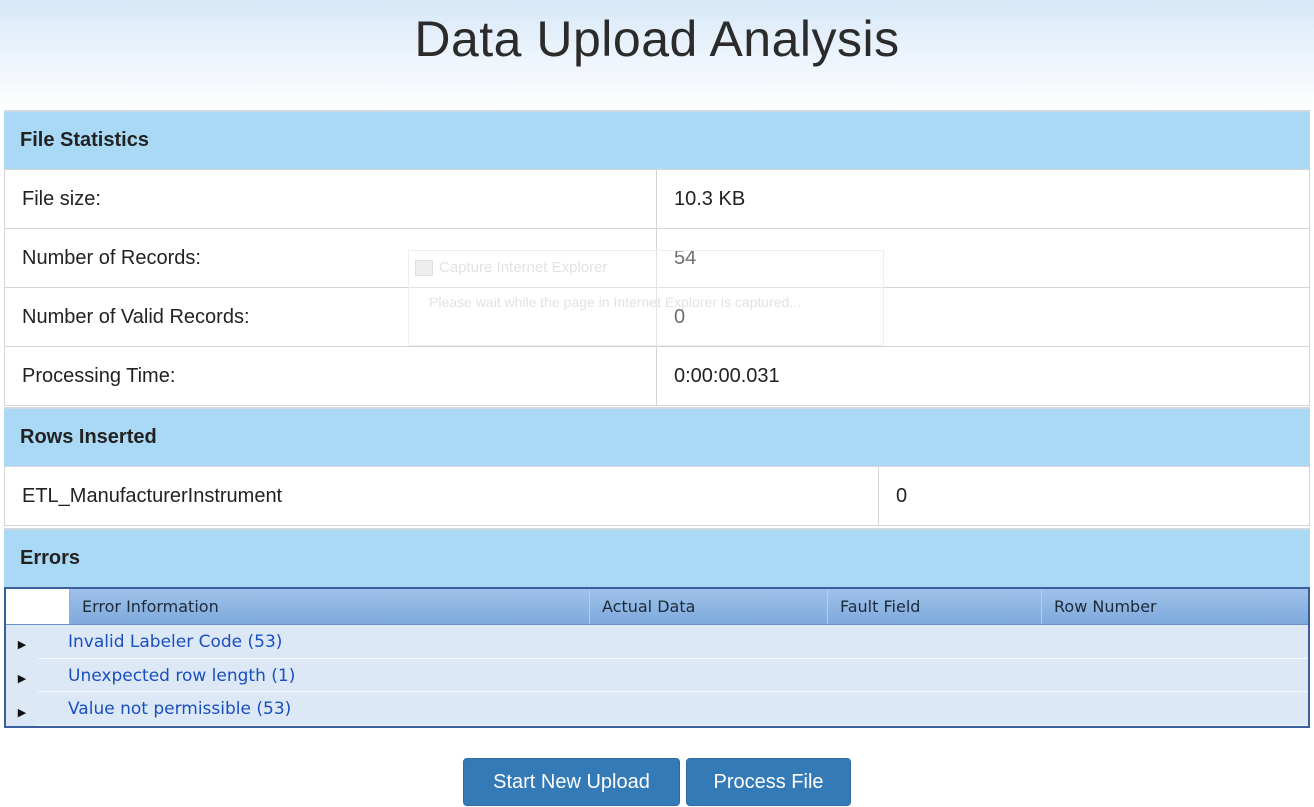  I want to click on column-header-actual-data: Actual Data, so click(709, 606).